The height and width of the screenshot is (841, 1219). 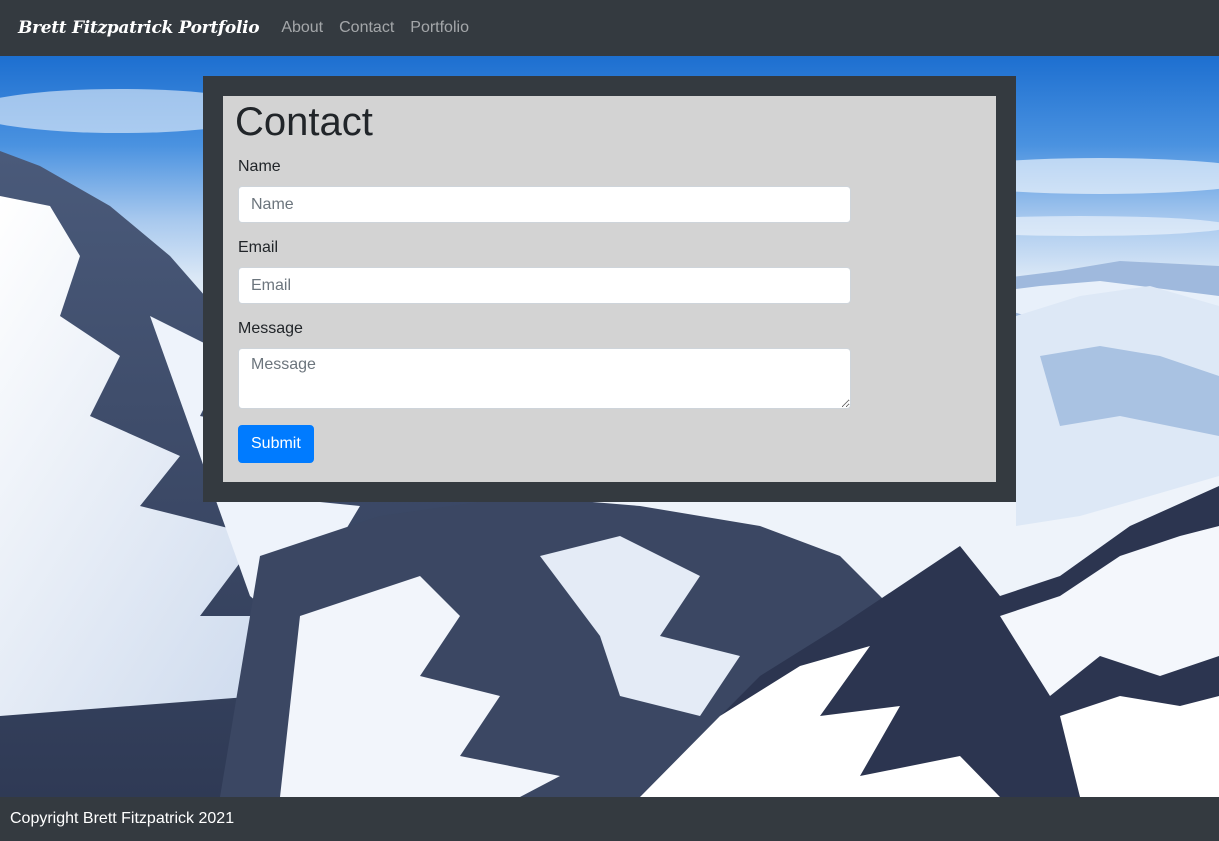 I want to click on page-title: Contact, so click(x=304, y=122).